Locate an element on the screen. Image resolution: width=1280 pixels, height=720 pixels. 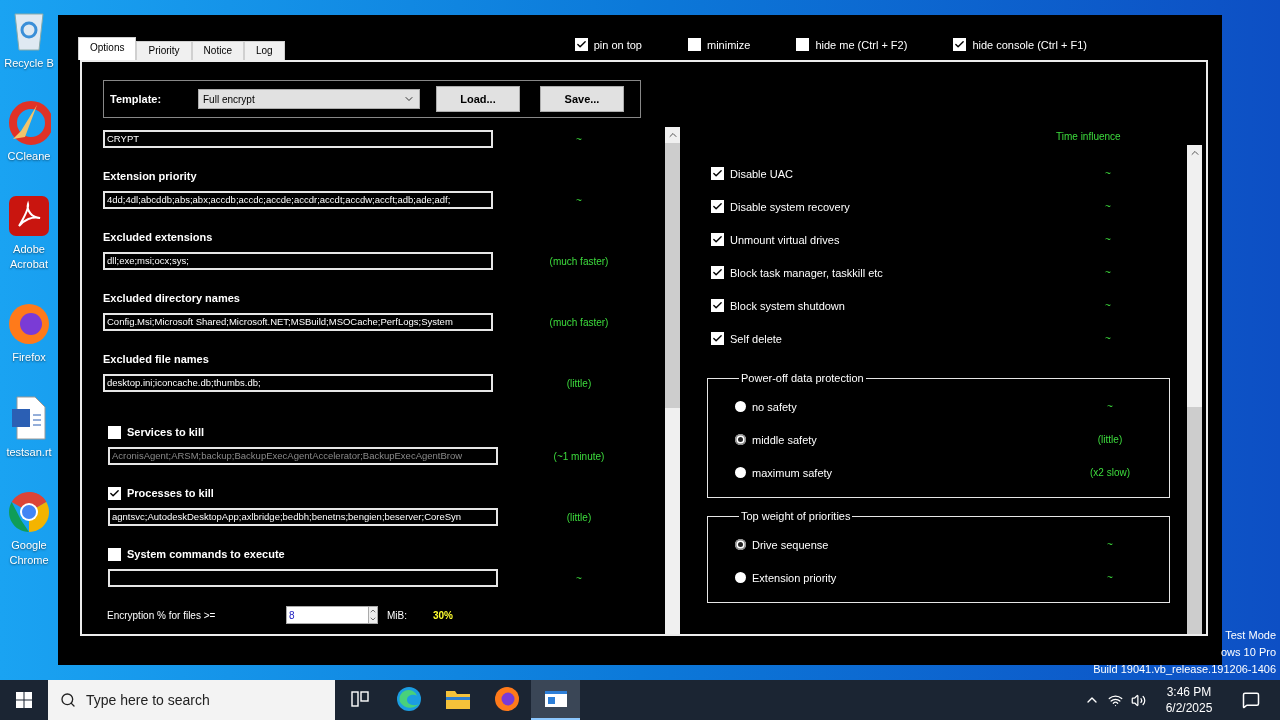
field-label: Extension priority is located at coordinates (150, 176).